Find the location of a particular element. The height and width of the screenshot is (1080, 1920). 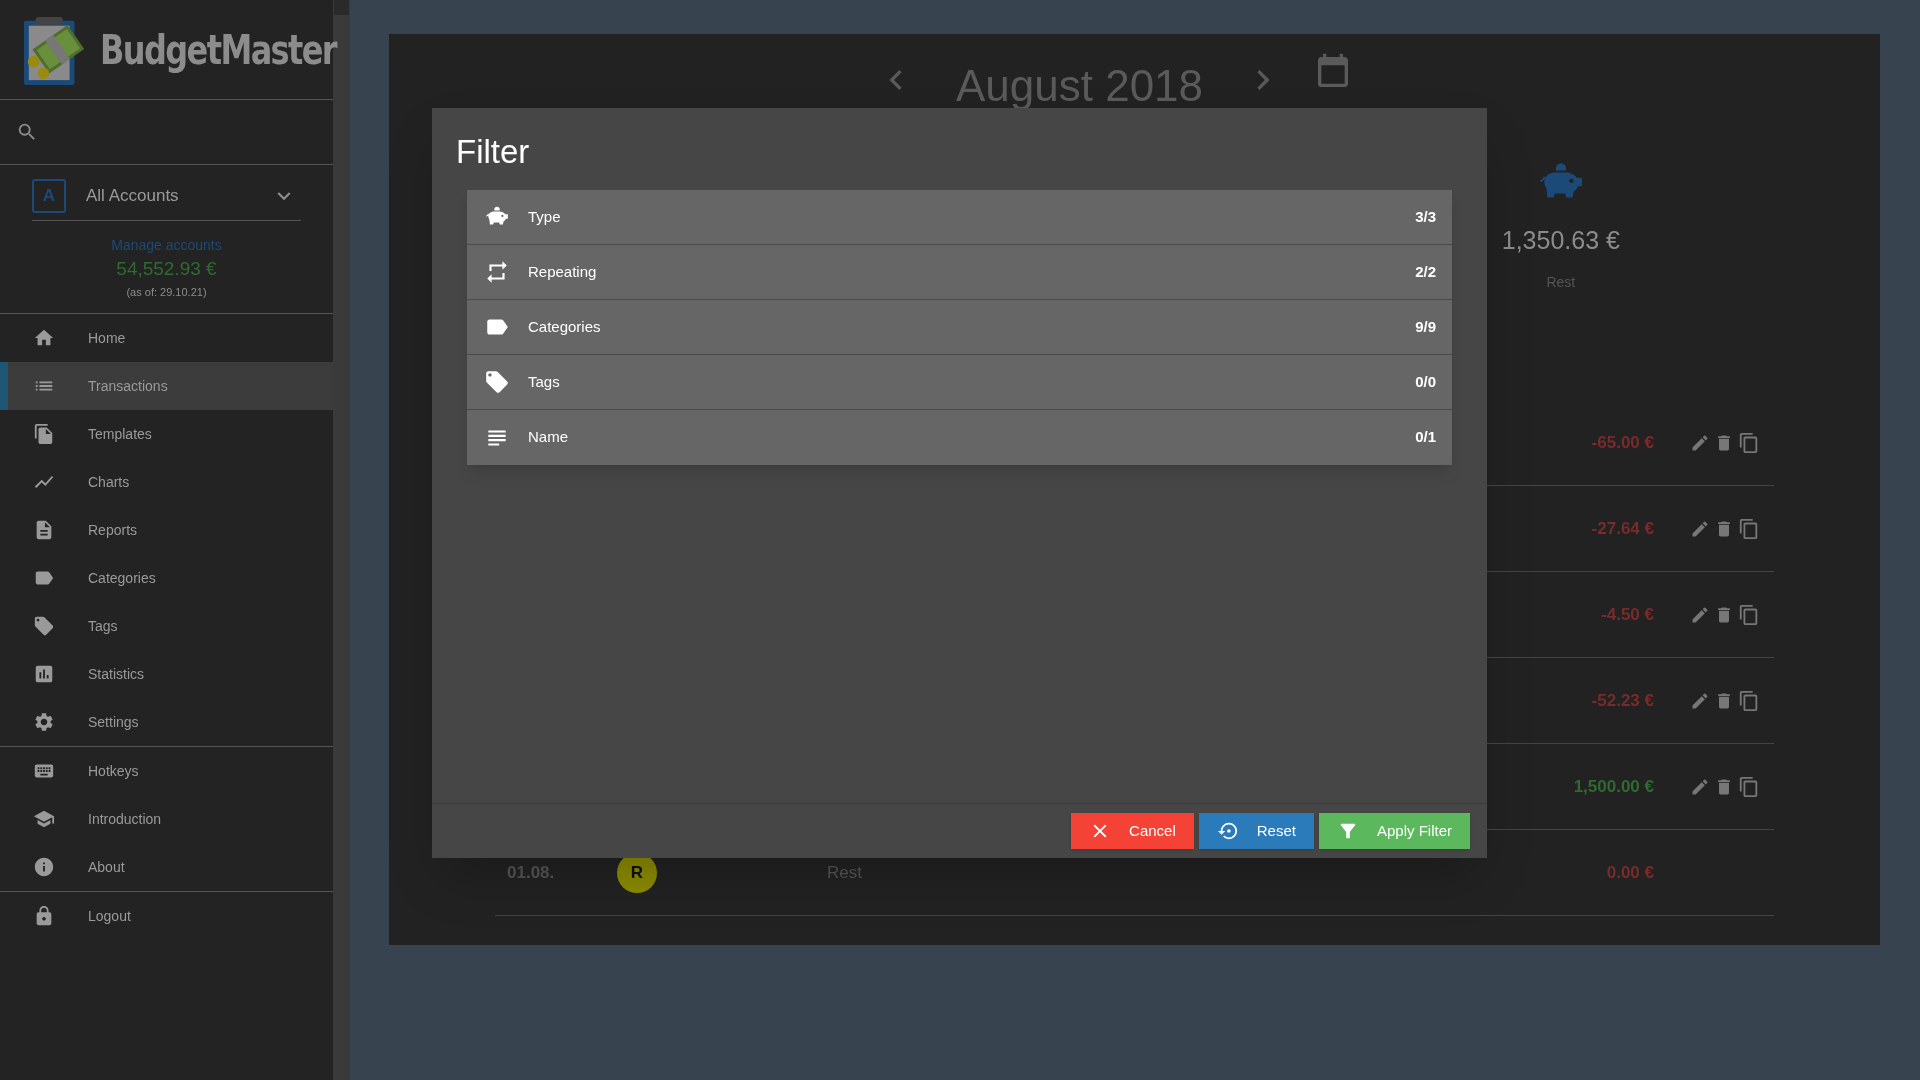

filter-count: 0/0 is located at coordinates (1425, 381).